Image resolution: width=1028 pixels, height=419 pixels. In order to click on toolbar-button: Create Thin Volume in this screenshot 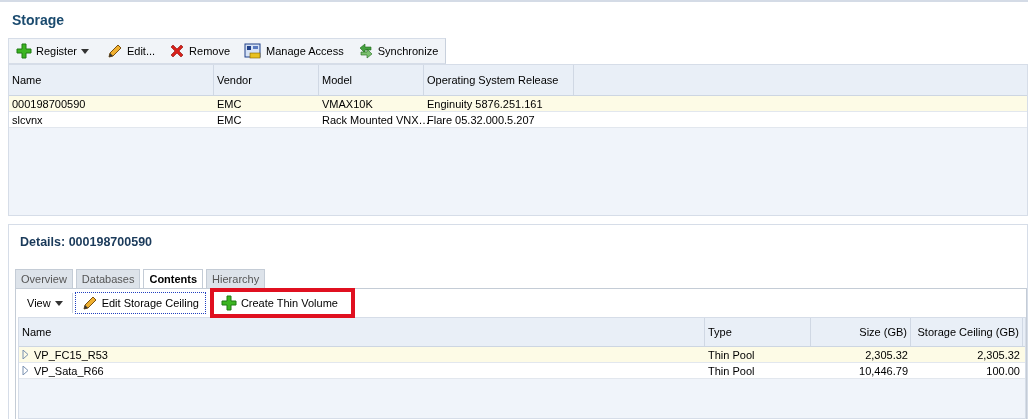, I will do `click(282, 303)`.